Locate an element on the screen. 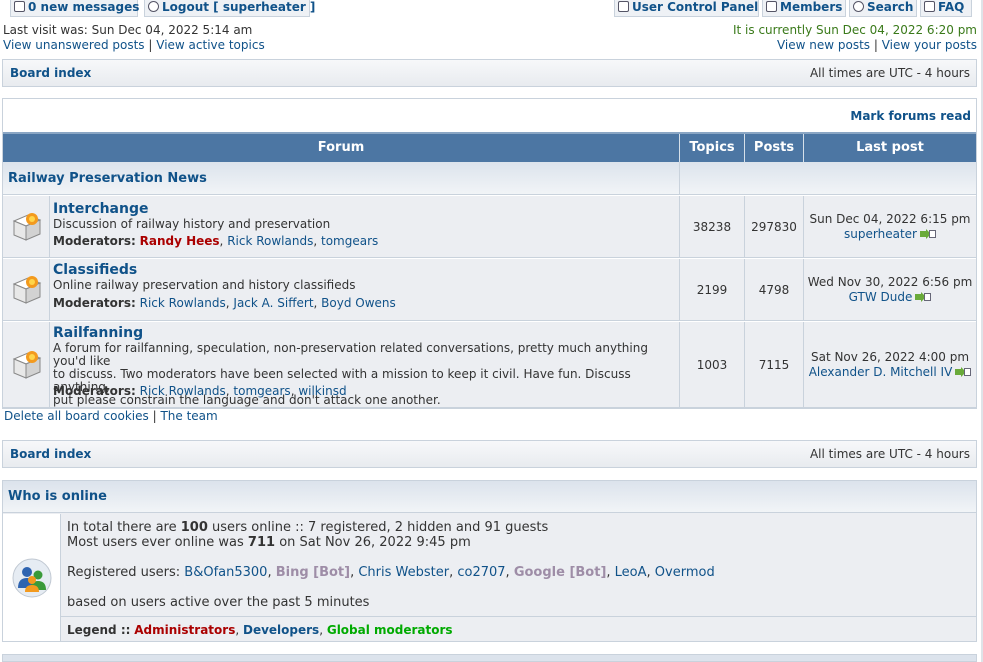 The height and width of the screenshot is (662, 983). the-team-link: The team is located at coordinates (188, 416).